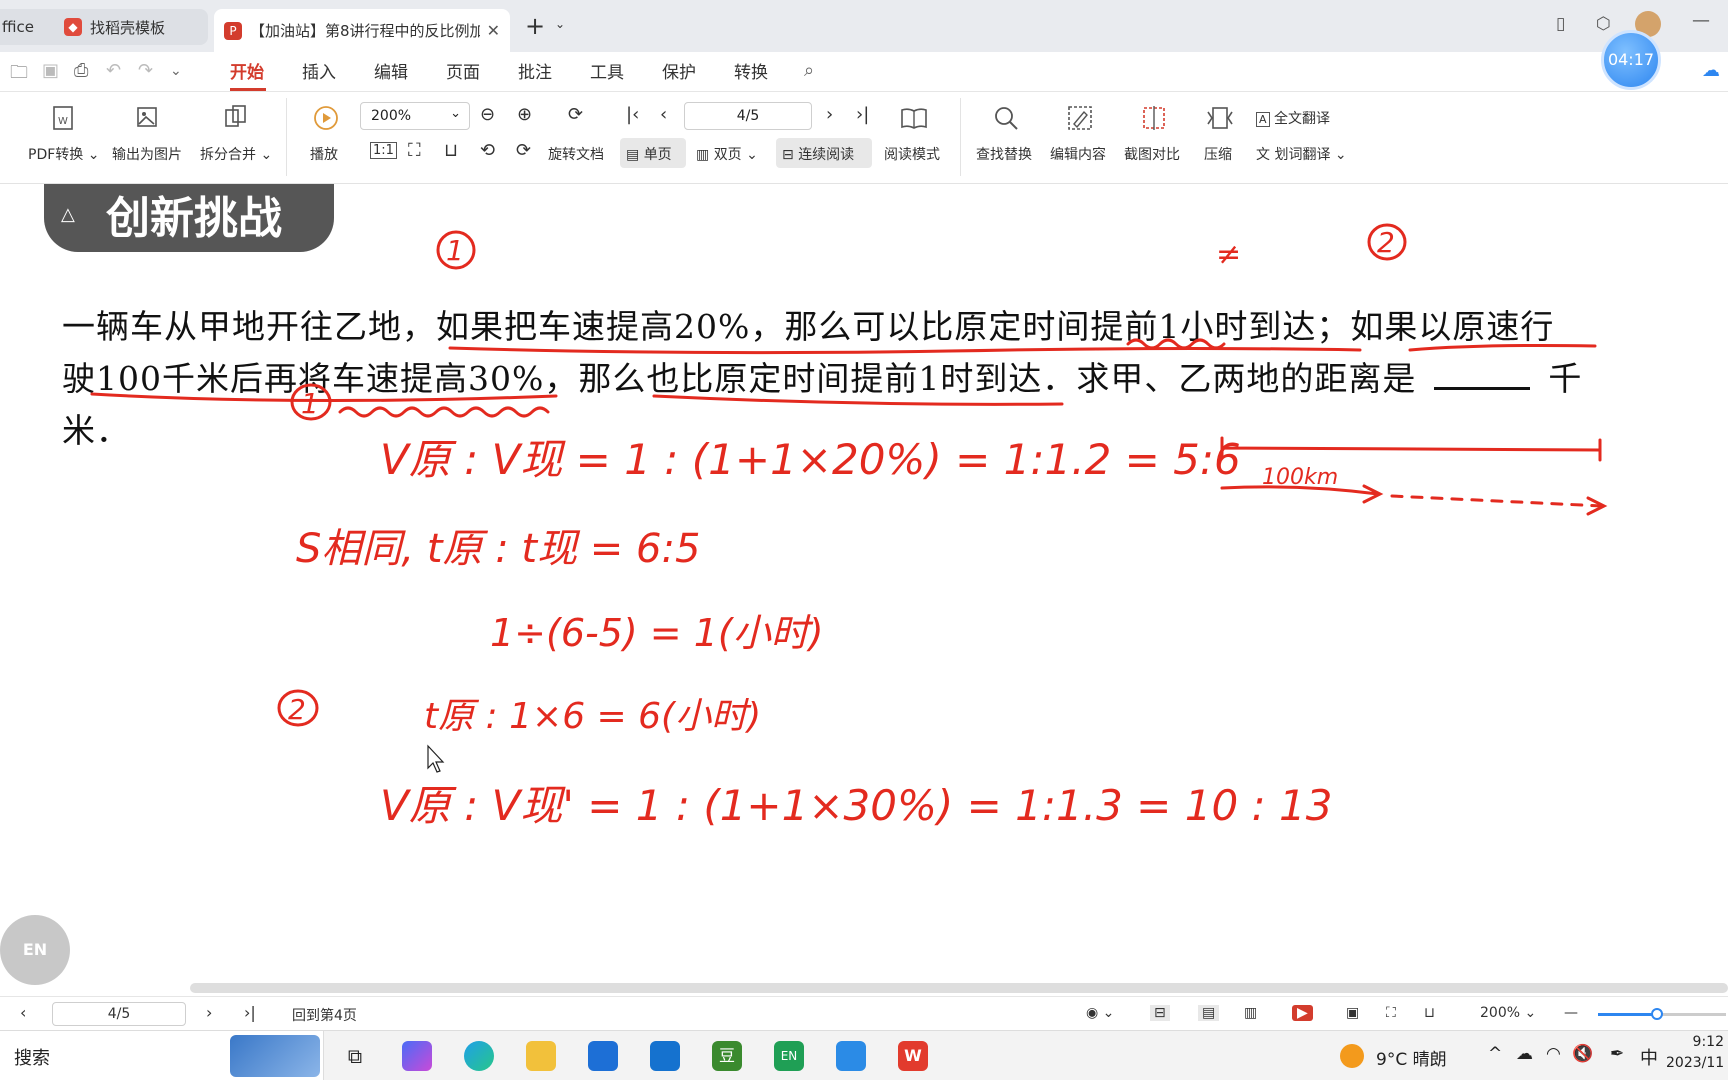  I want to click on tab-templates: ◆ 找稻壳模板, so click(131, 27).